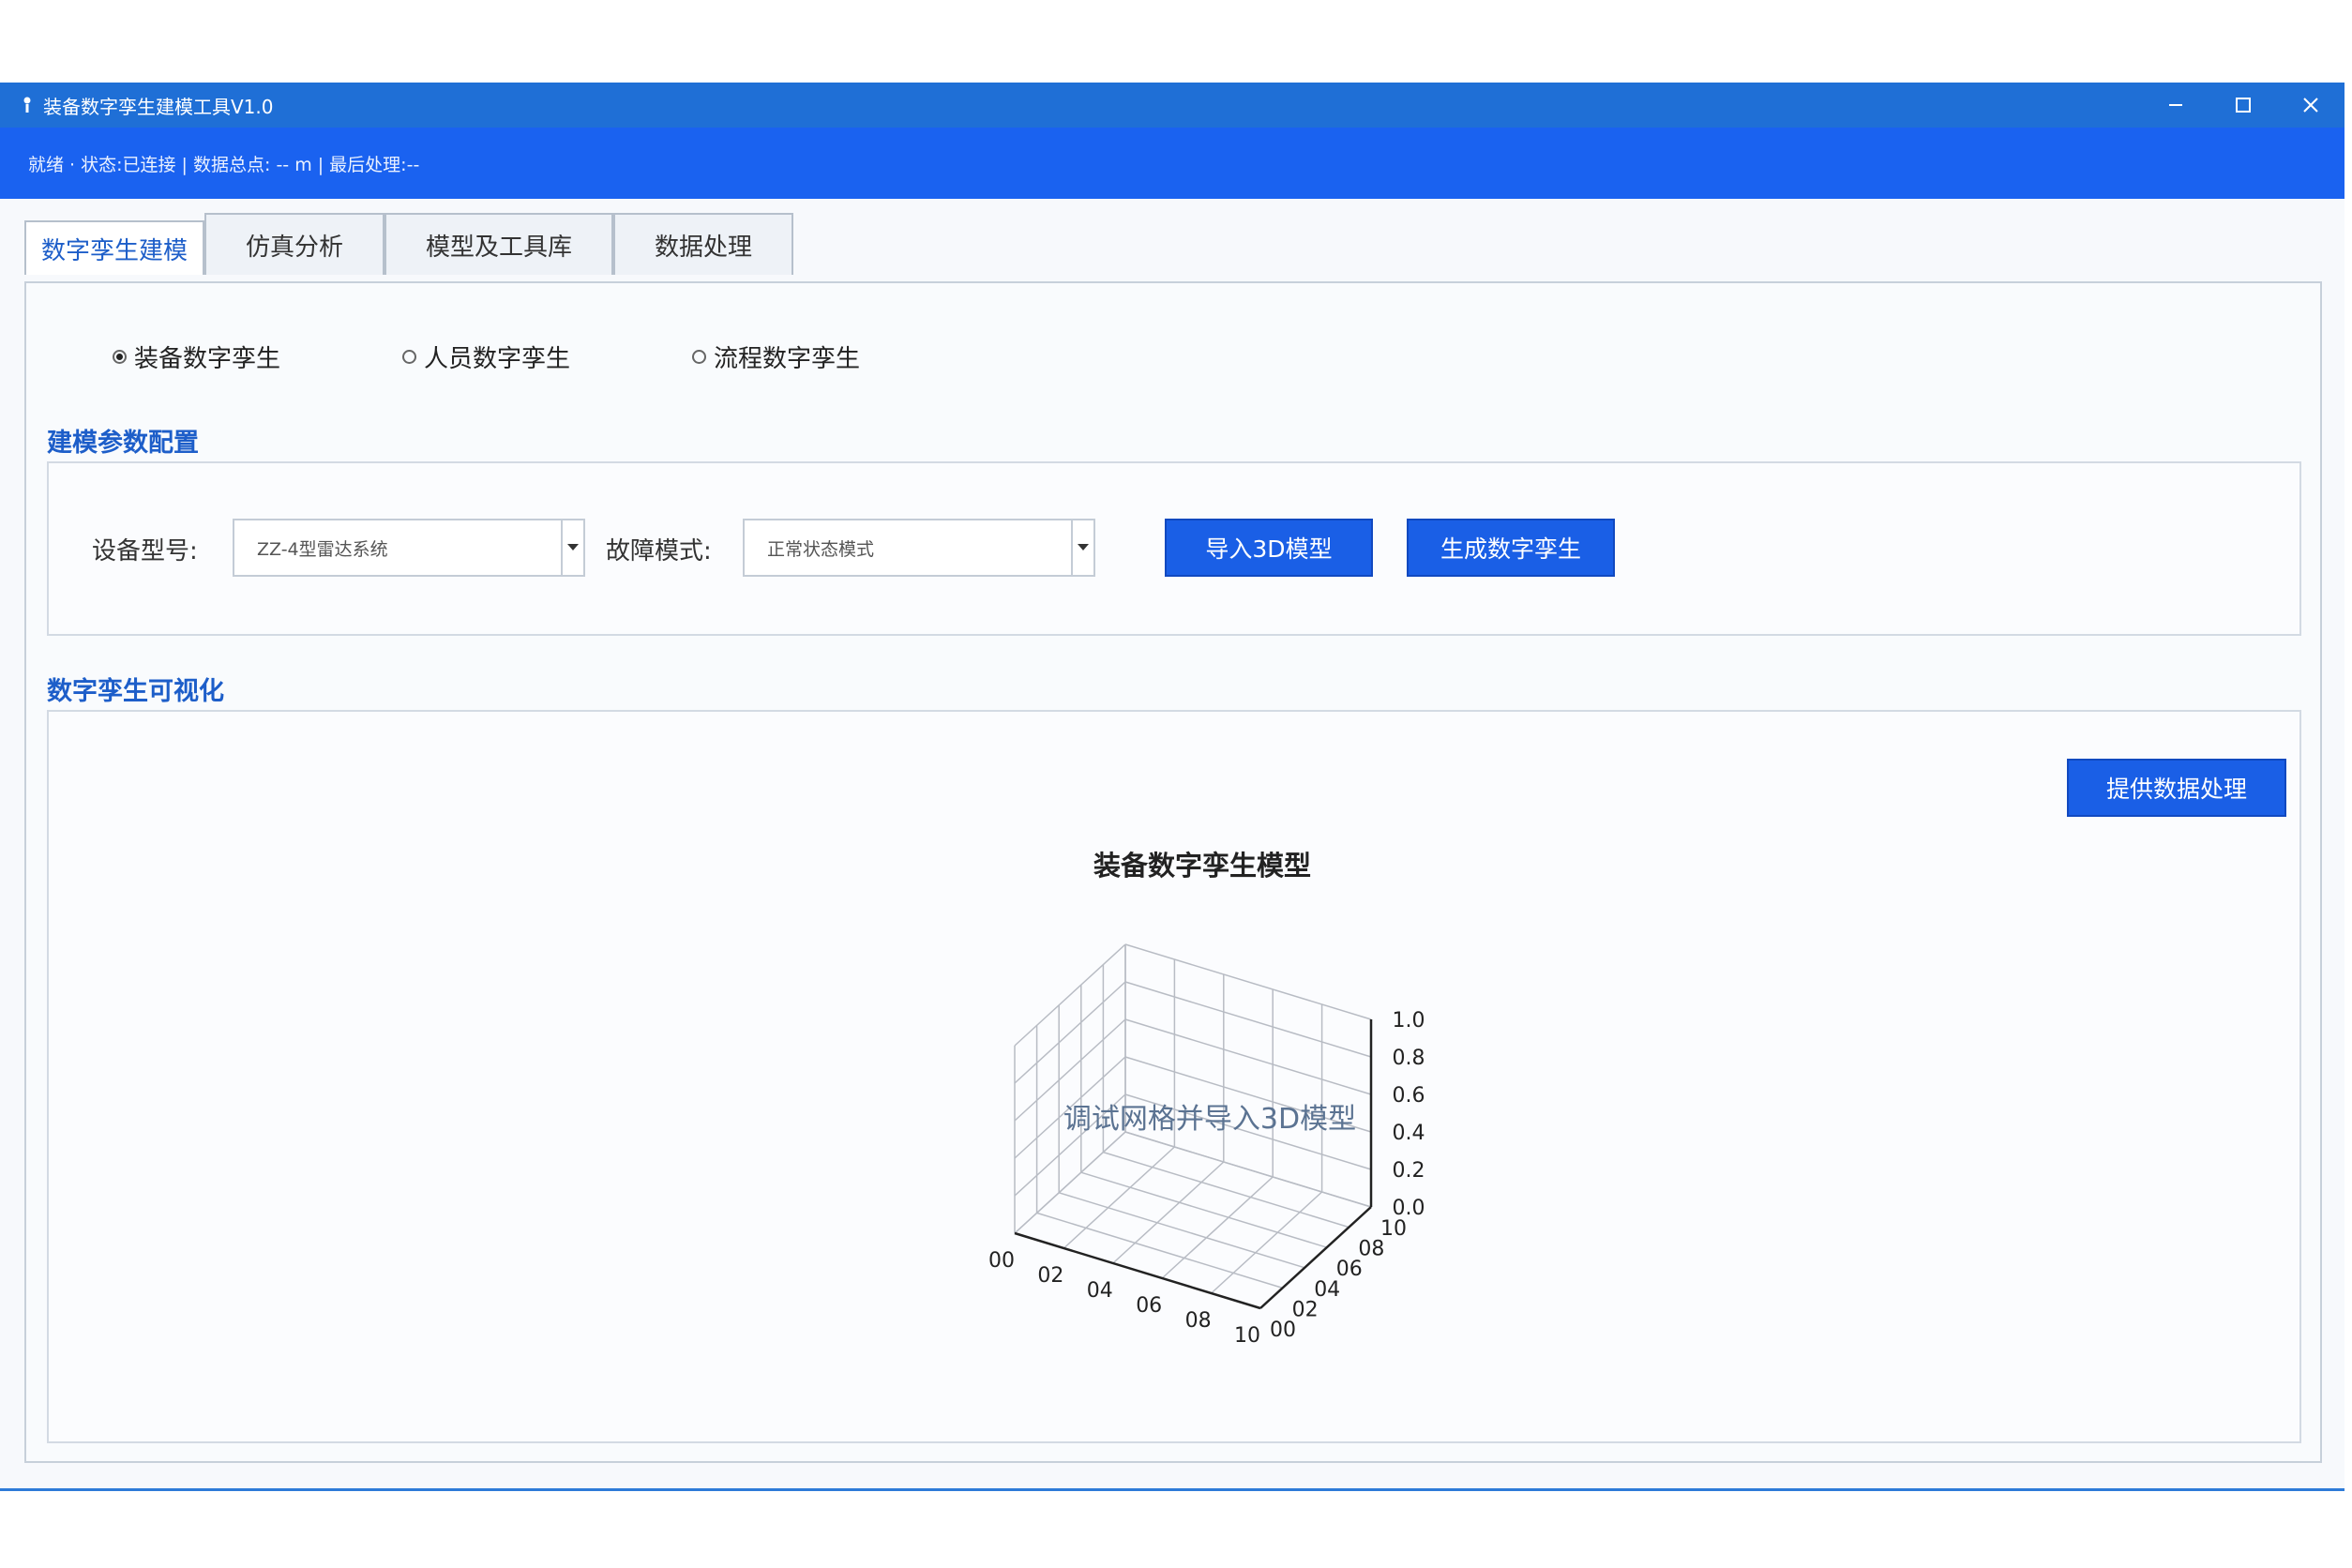 This screenshot has height=1568, width=2352. Describe the element at coordinates (1409, 1021) in the screenshot. I see `z-tick-label: 1.0` at that location.